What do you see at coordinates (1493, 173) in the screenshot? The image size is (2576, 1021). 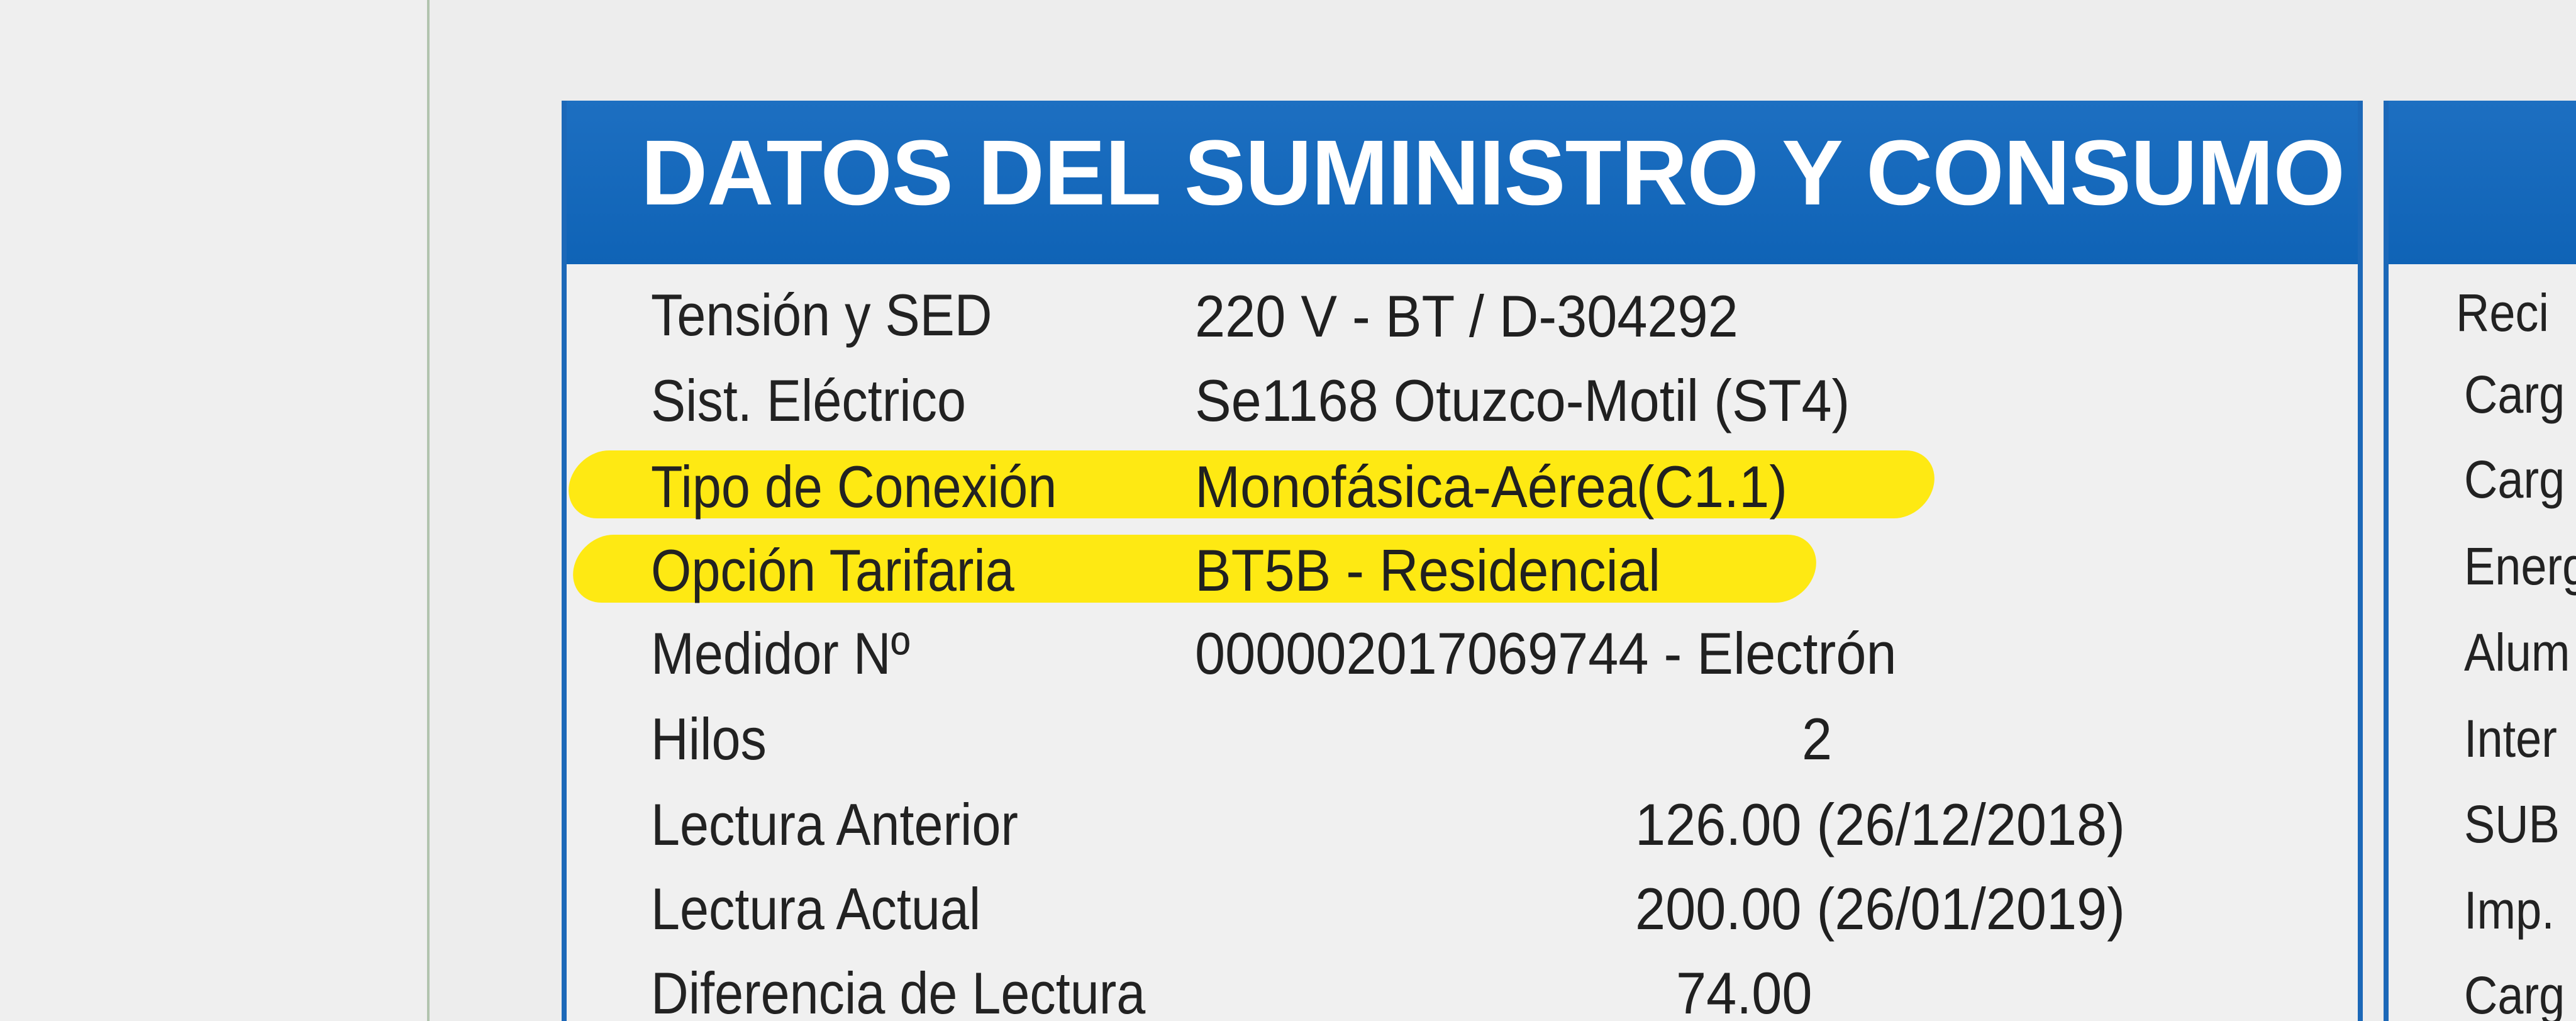 I see `section-title: DATOS DEL SUMINISTRO Y CONSUMO` at bounding box center [1493, 173].